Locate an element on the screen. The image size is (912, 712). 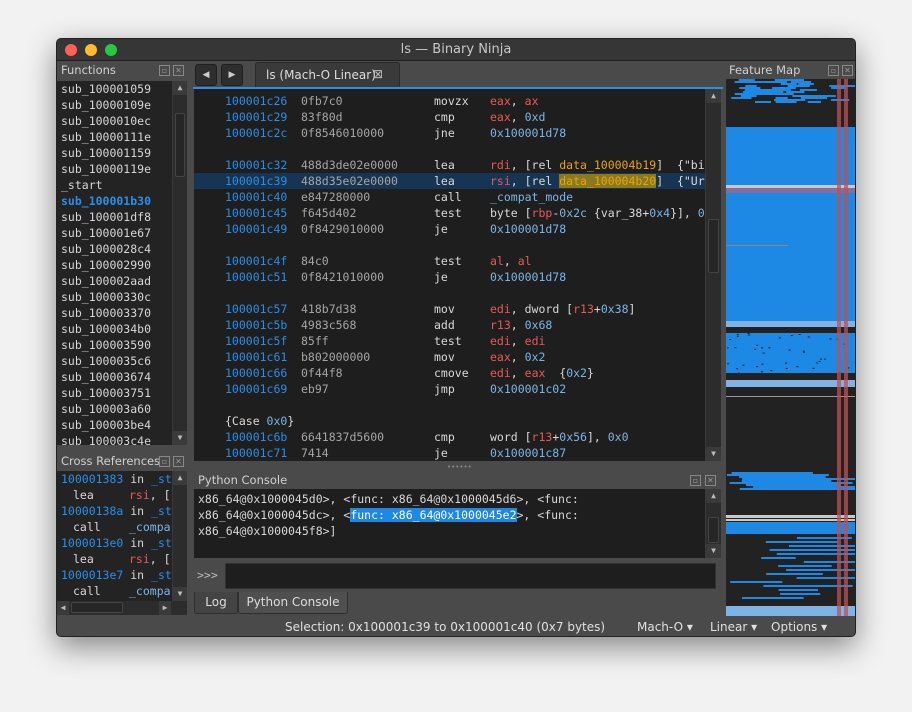
instruction-row: 100001c69 eb97 jmp 0x100001c02 is located at coordinates (449, 389).